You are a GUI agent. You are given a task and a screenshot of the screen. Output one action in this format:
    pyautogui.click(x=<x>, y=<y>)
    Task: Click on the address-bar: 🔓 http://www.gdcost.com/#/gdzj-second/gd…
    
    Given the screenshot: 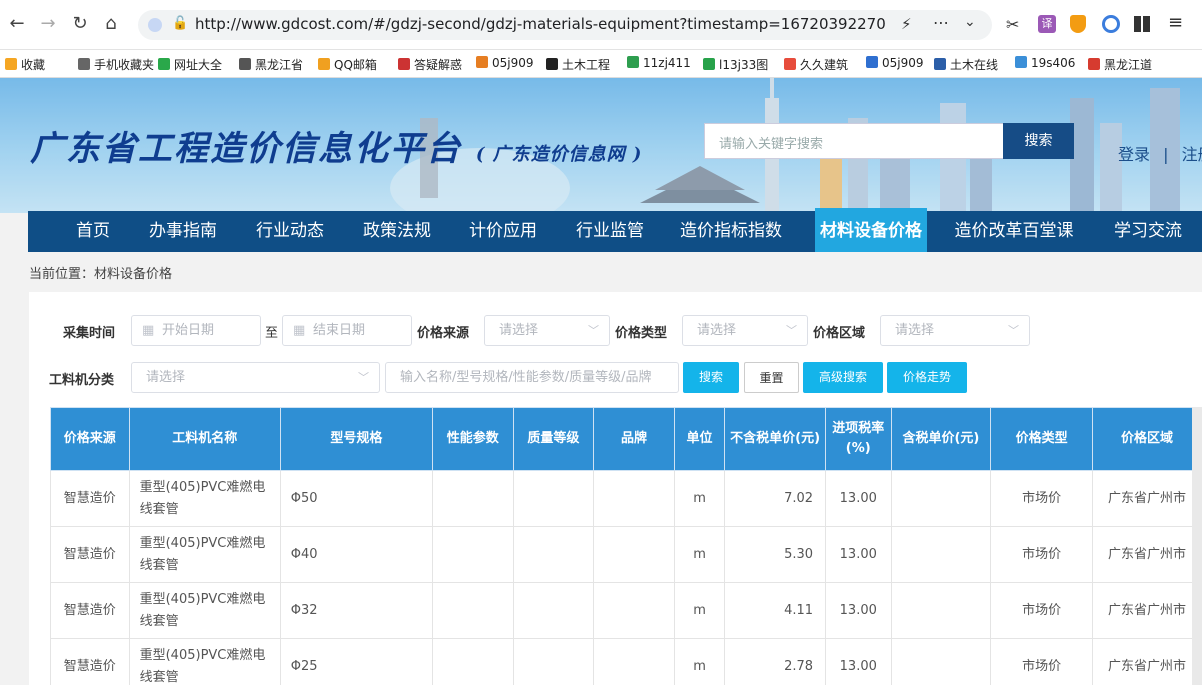 What is the action you would take?
    pyautogui.click(x=565, y=25)
    